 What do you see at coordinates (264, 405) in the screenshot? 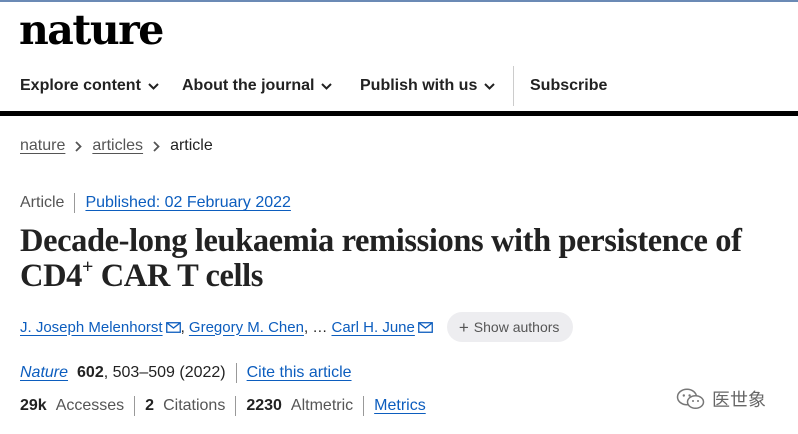
I see `altmetric-score: 2230` at bounding box center [264, 405].